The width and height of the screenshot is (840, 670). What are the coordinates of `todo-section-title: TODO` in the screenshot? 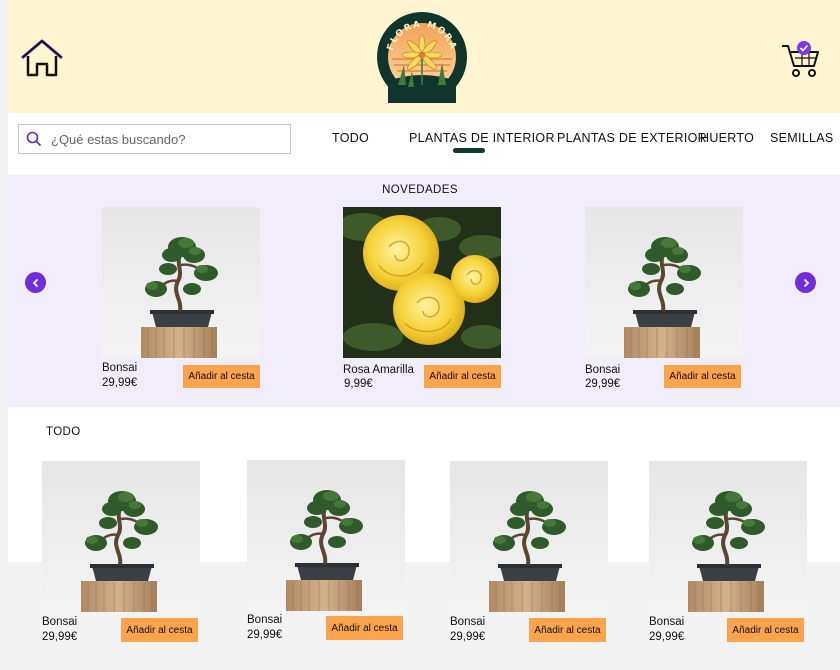 It's located at (63, 432).